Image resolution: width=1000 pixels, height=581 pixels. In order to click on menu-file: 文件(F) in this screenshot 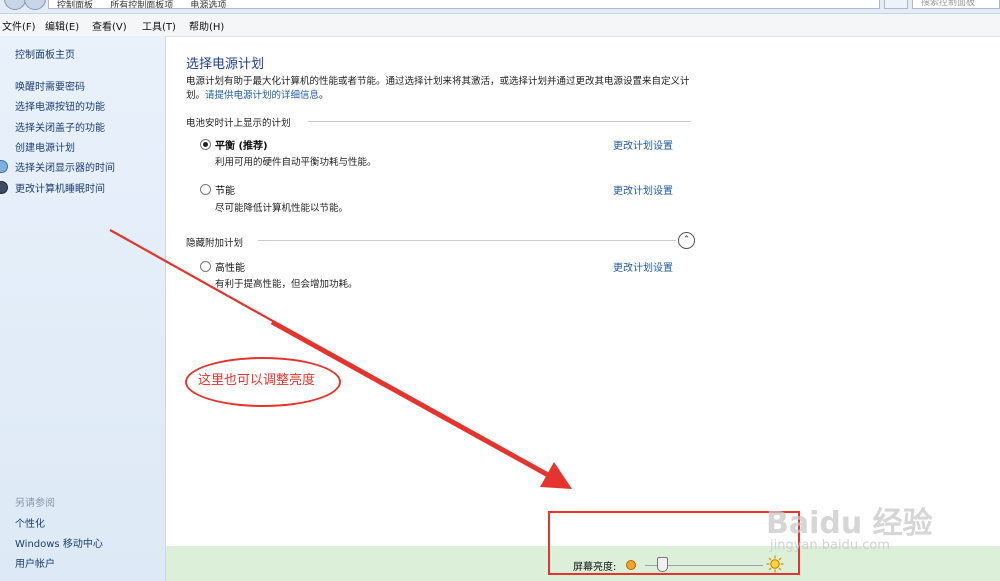, I will do `click(19, 25)`.